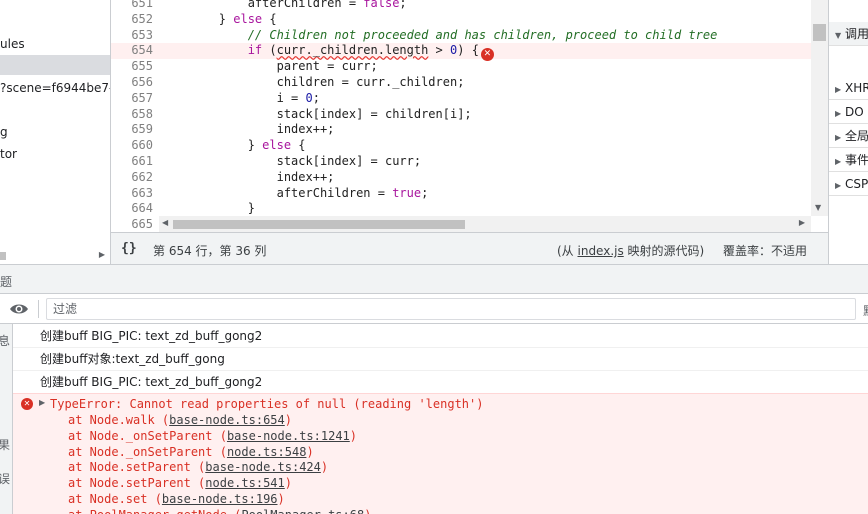 This screenshot has width=868, height=514. I want to click on stack-frame-source-link: base-node.ts:1241, so click(288, 436).